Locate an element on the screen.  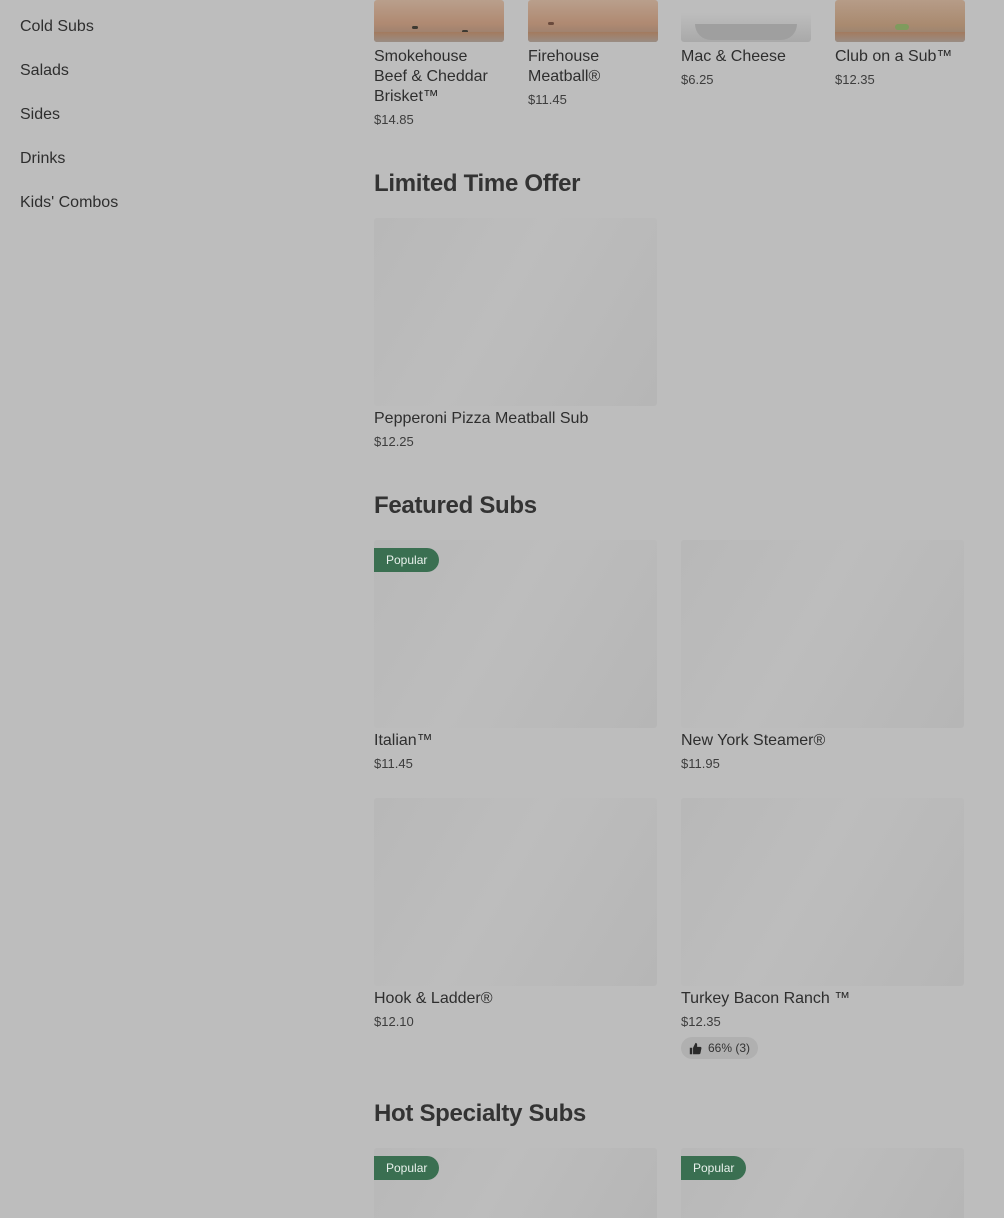
item-name: Italian™ is located at coordinates (403, 740).